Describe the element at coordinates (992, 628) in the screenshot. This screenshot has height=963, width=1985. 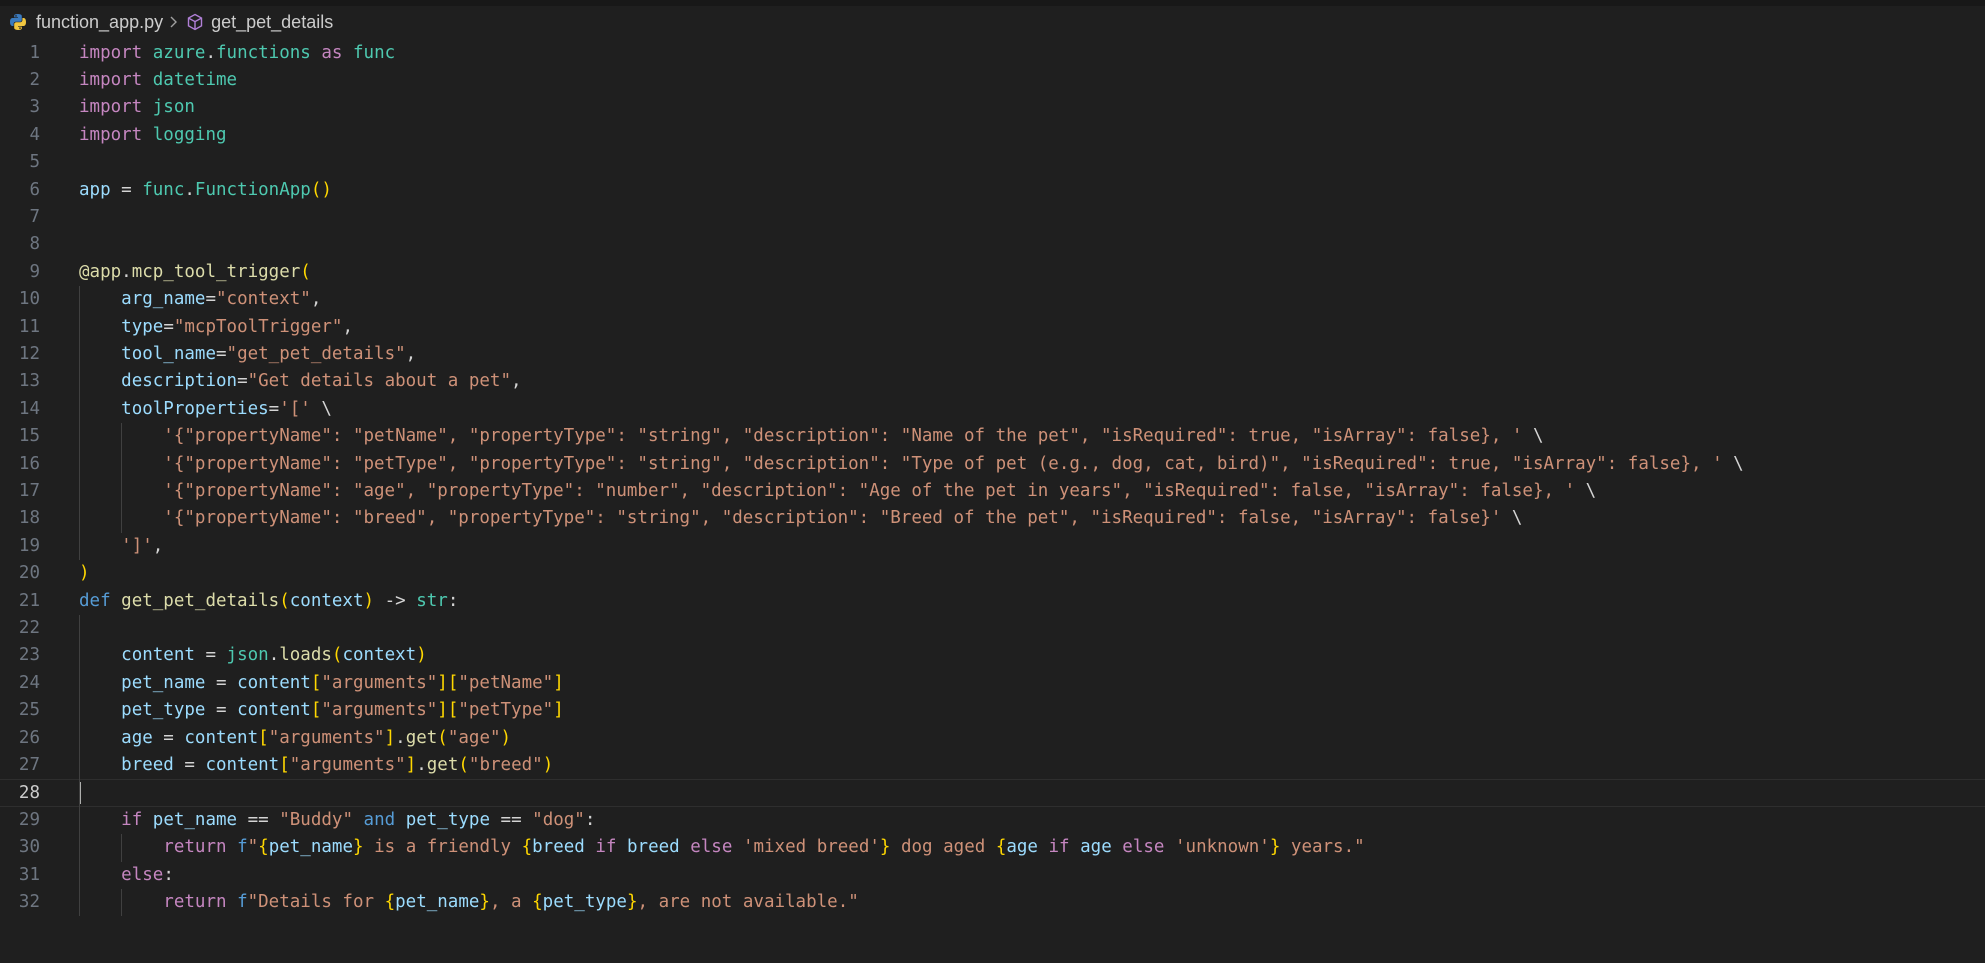
I see `code-line: 22` at that location.